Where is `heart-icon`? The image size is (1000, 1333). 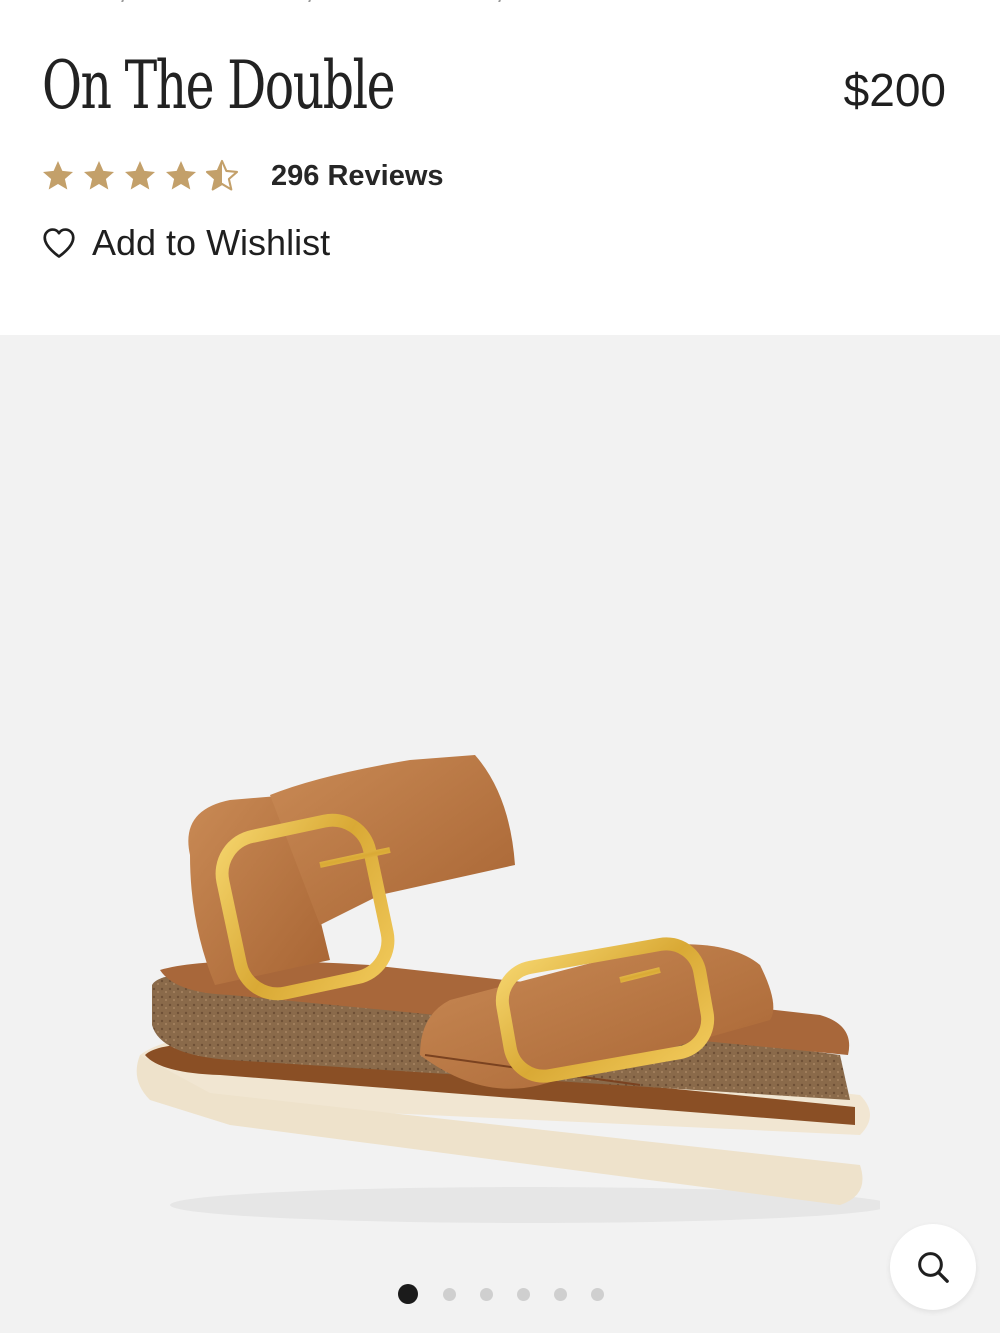 heart-icon is located at coordinates (59, 243).